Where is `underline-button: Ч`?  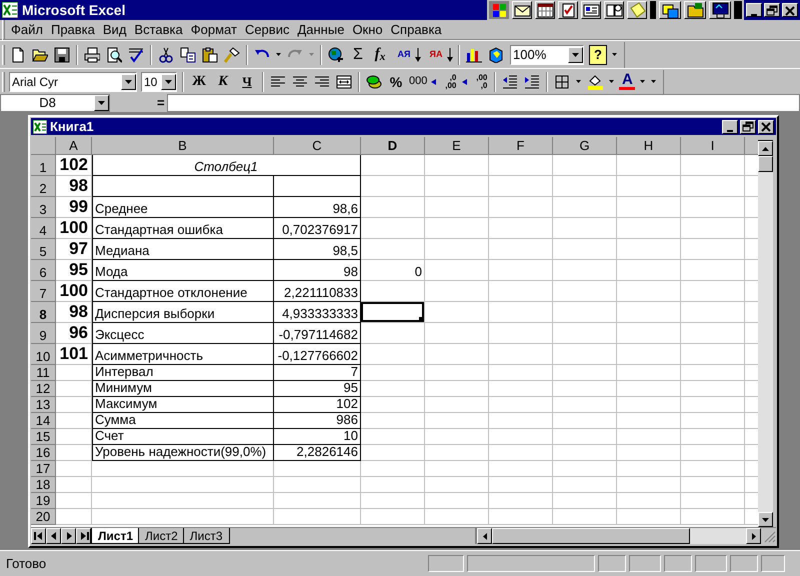 underline-button: Ч is located at coordinates (247, 82).